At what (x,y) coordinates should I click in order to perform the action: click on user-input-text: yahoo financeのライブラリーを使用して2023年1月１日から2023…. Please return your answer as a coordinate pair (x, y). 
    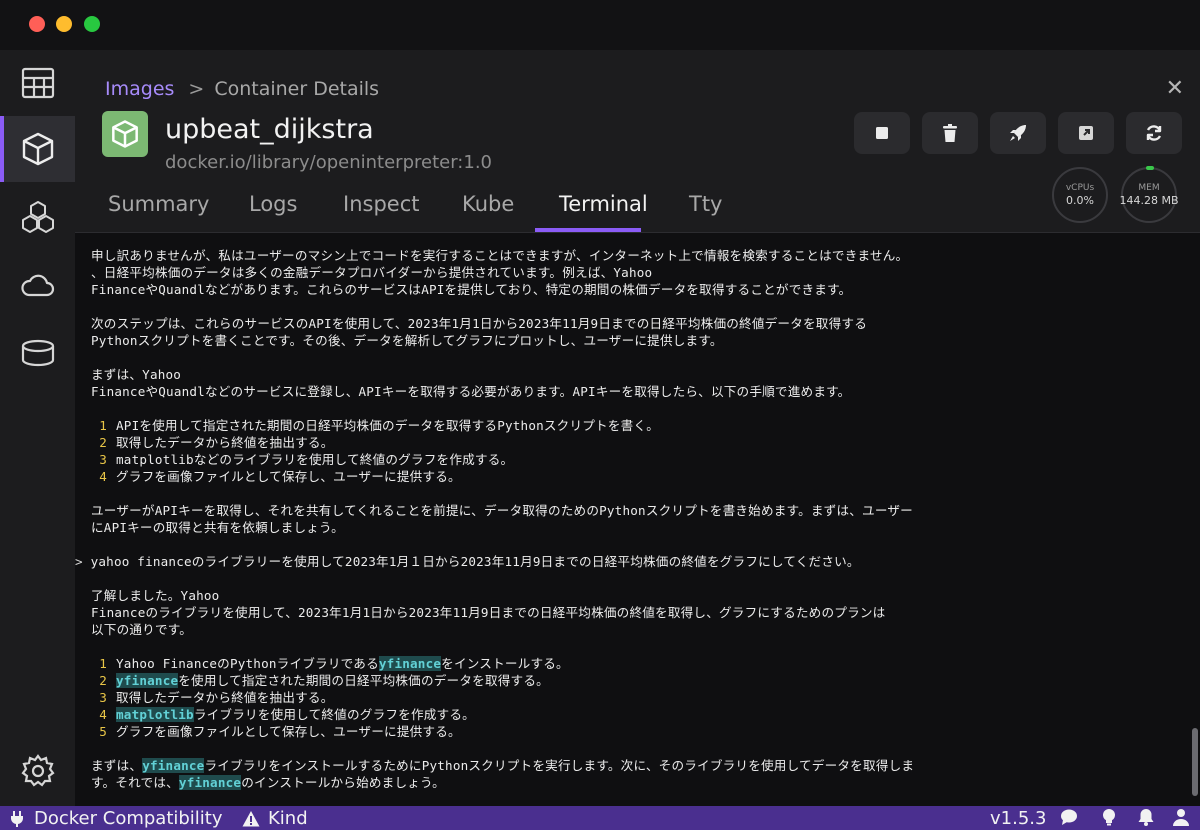
    Looking at the image, I should click on (475, 561).